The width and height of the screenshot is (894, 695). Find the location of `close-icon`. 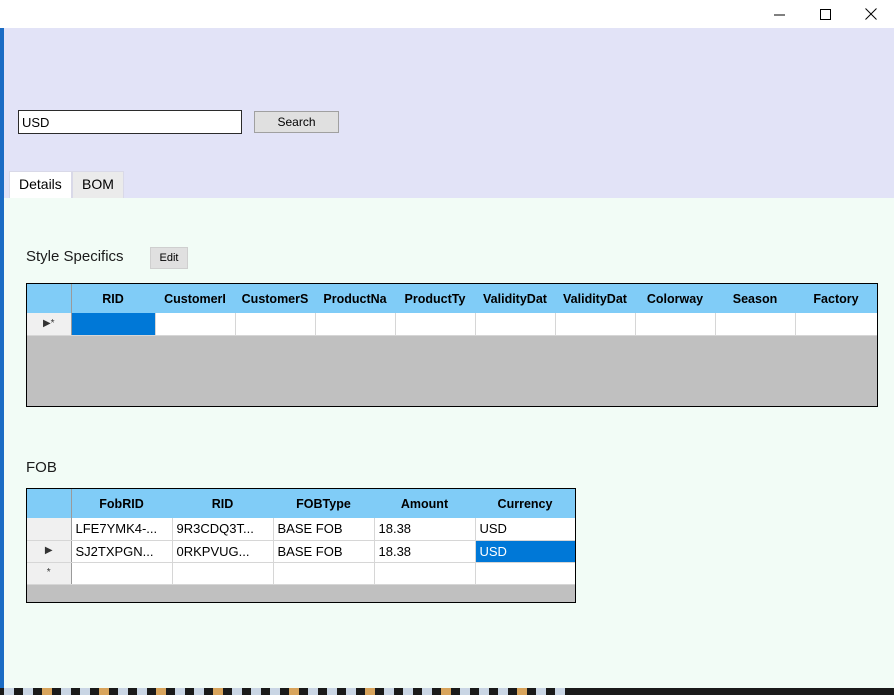

close-icon is located at coordinates (871, 14).